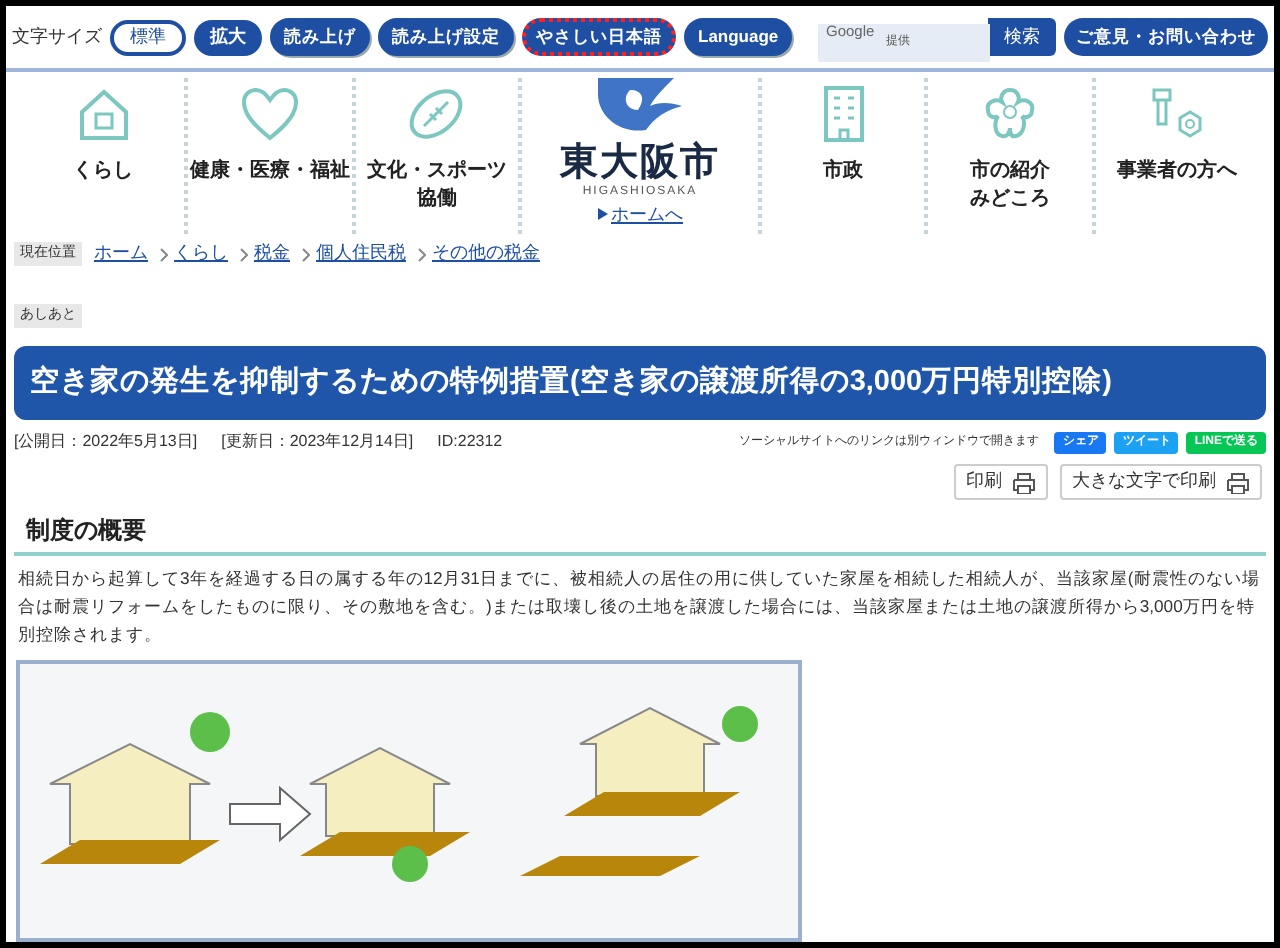 This screenshot has width=1280, height=948. Describe the element at coordinates (228, 37) in the screenshot. I see `font-size-button: 拡大` at that location.